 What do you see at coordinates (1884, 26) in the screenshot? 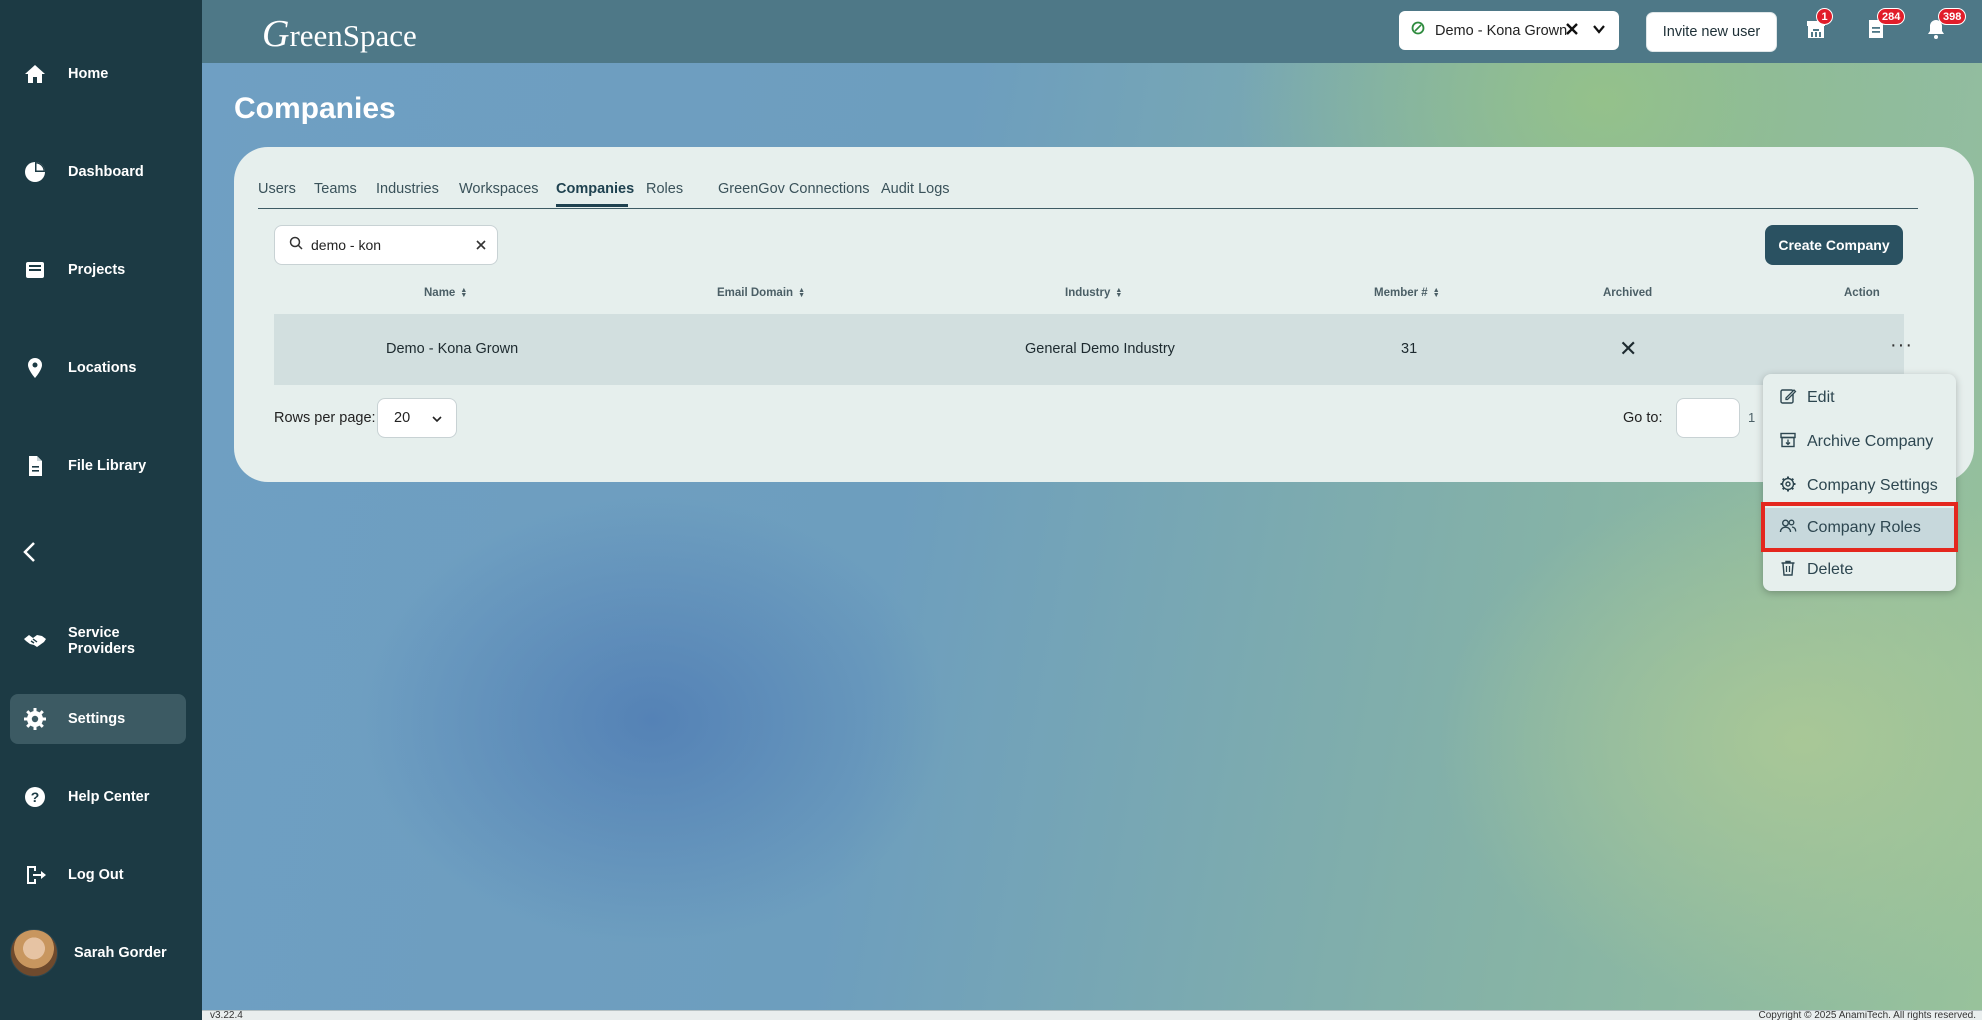
I see `documents-button: 284` at bounding box center [1884, 26].